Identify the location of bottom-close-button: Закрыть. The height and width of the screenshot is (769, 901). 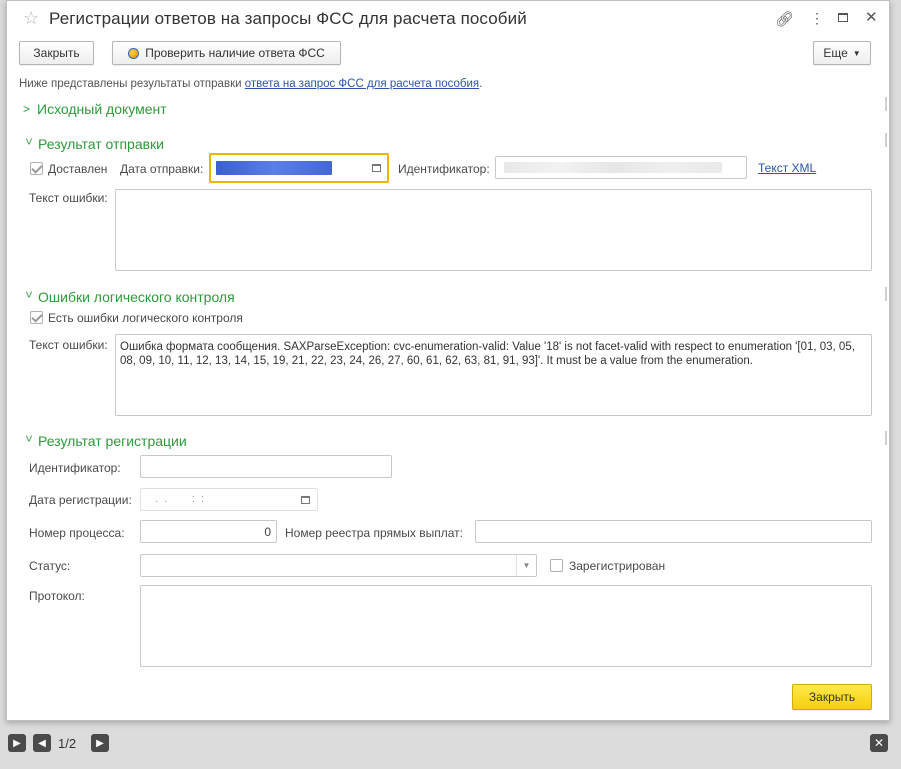
(832, 697).